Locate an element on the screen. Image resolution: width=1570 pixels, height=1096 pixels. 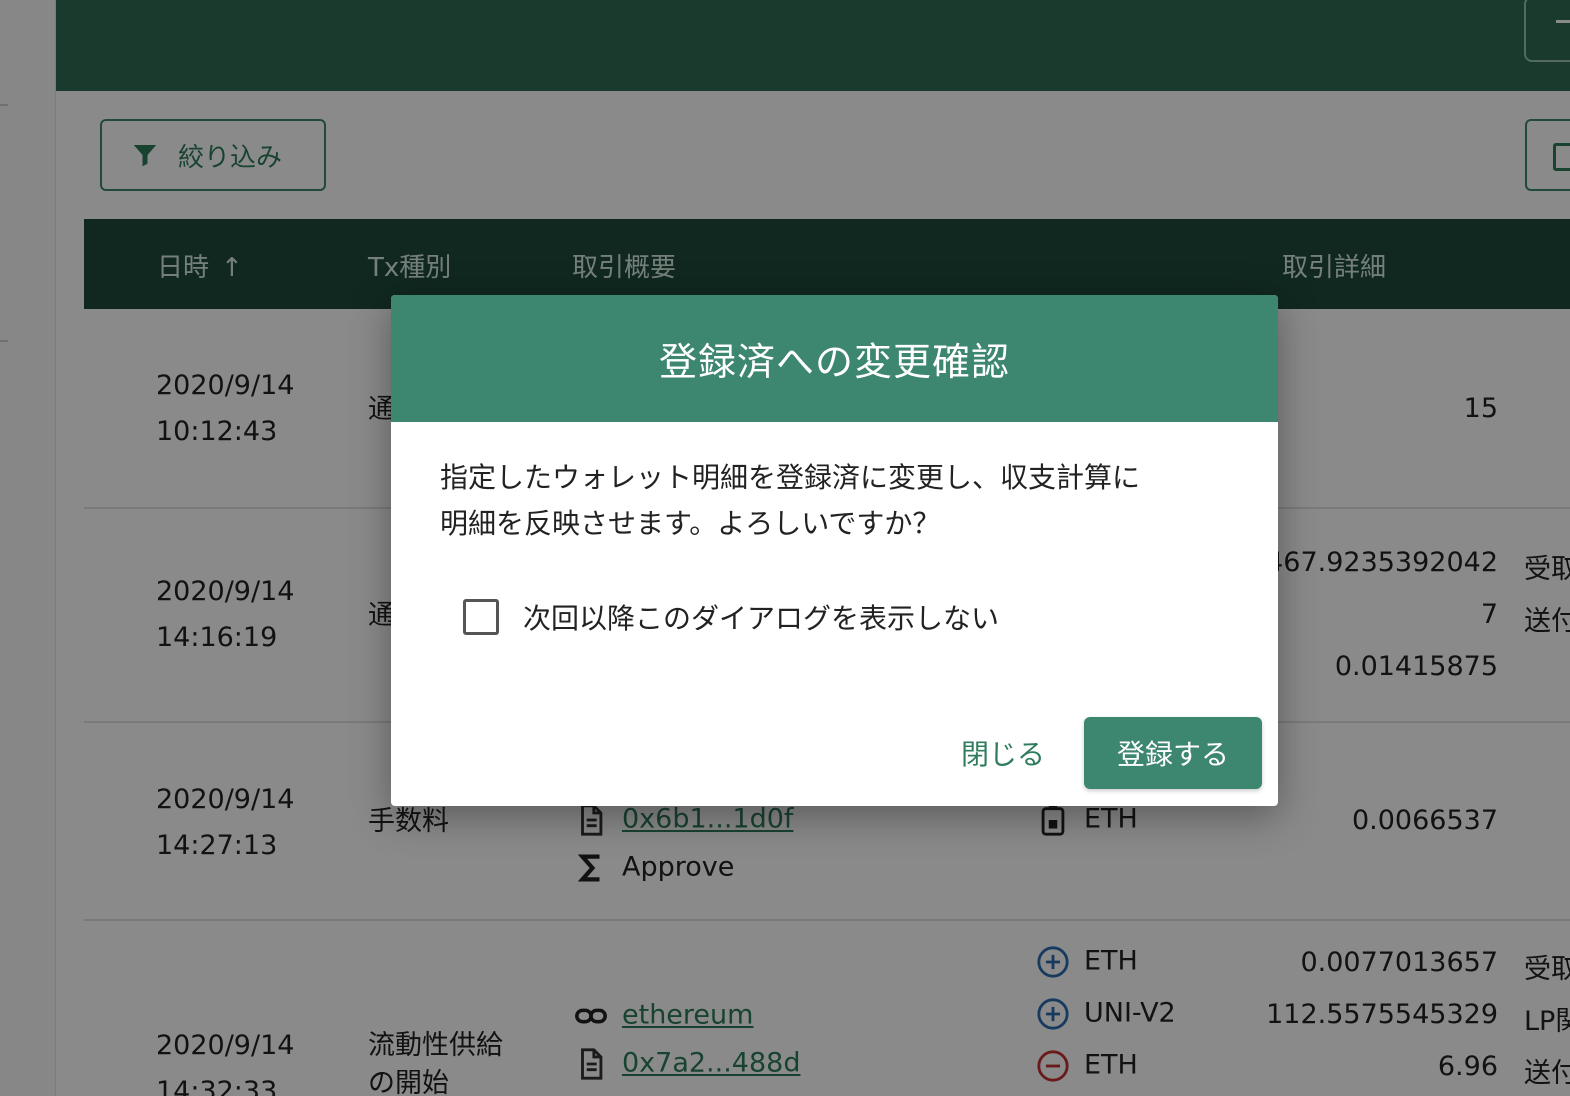
dont-show-again-checkbox is located at coordinates (481, 617).